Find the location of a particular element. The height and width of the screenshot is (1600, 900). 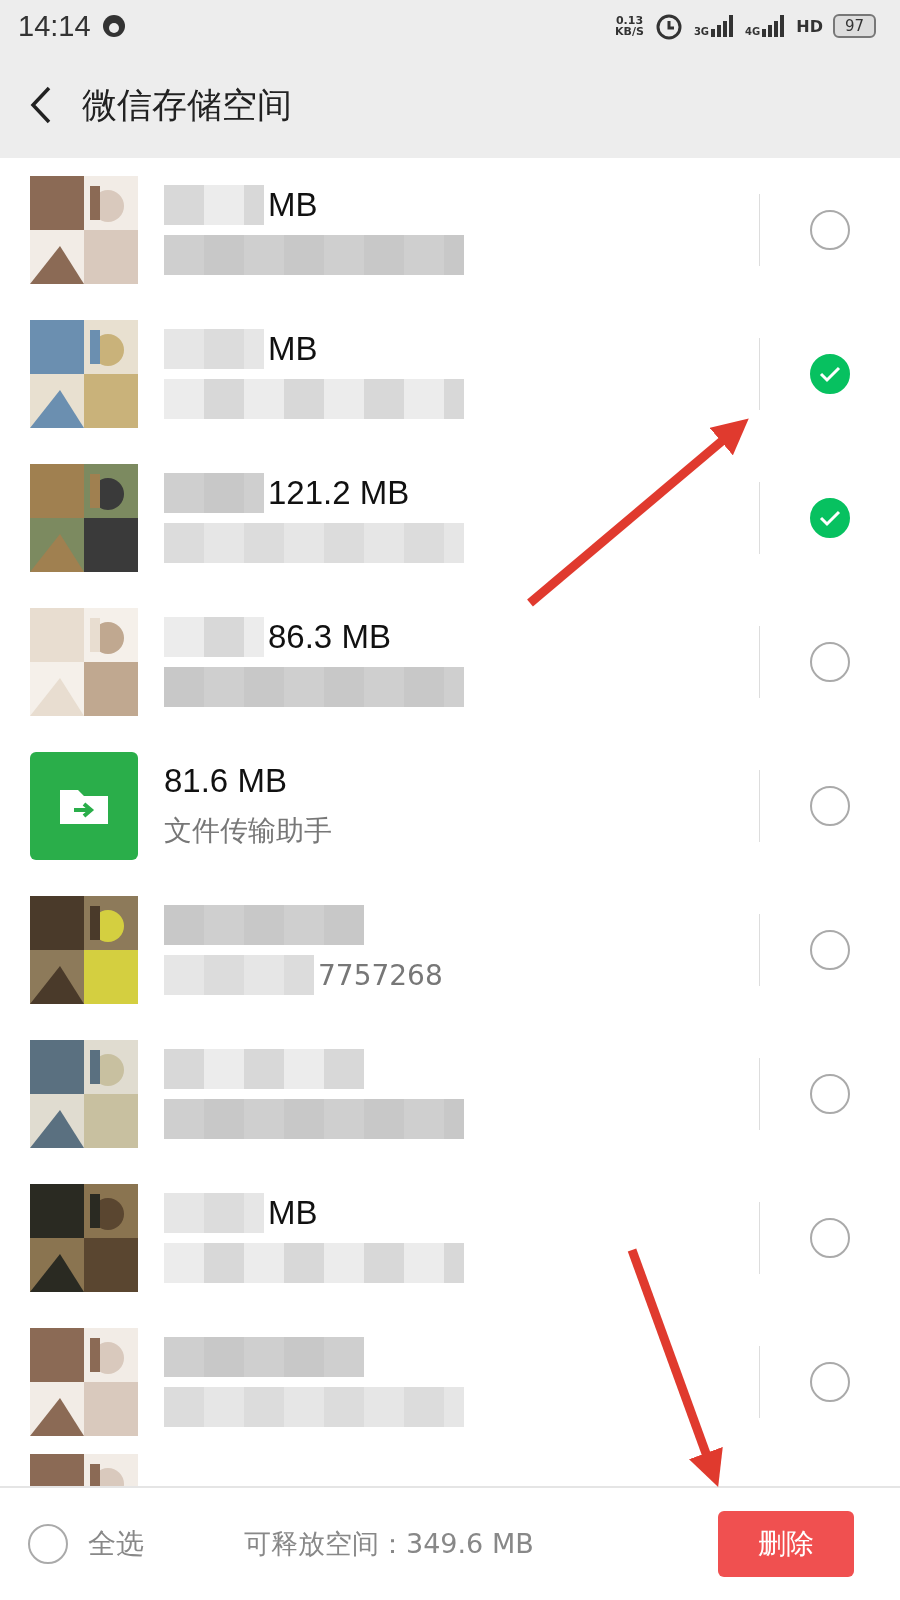

select-all-label: 全选 is located at coordinates (116, 1544).